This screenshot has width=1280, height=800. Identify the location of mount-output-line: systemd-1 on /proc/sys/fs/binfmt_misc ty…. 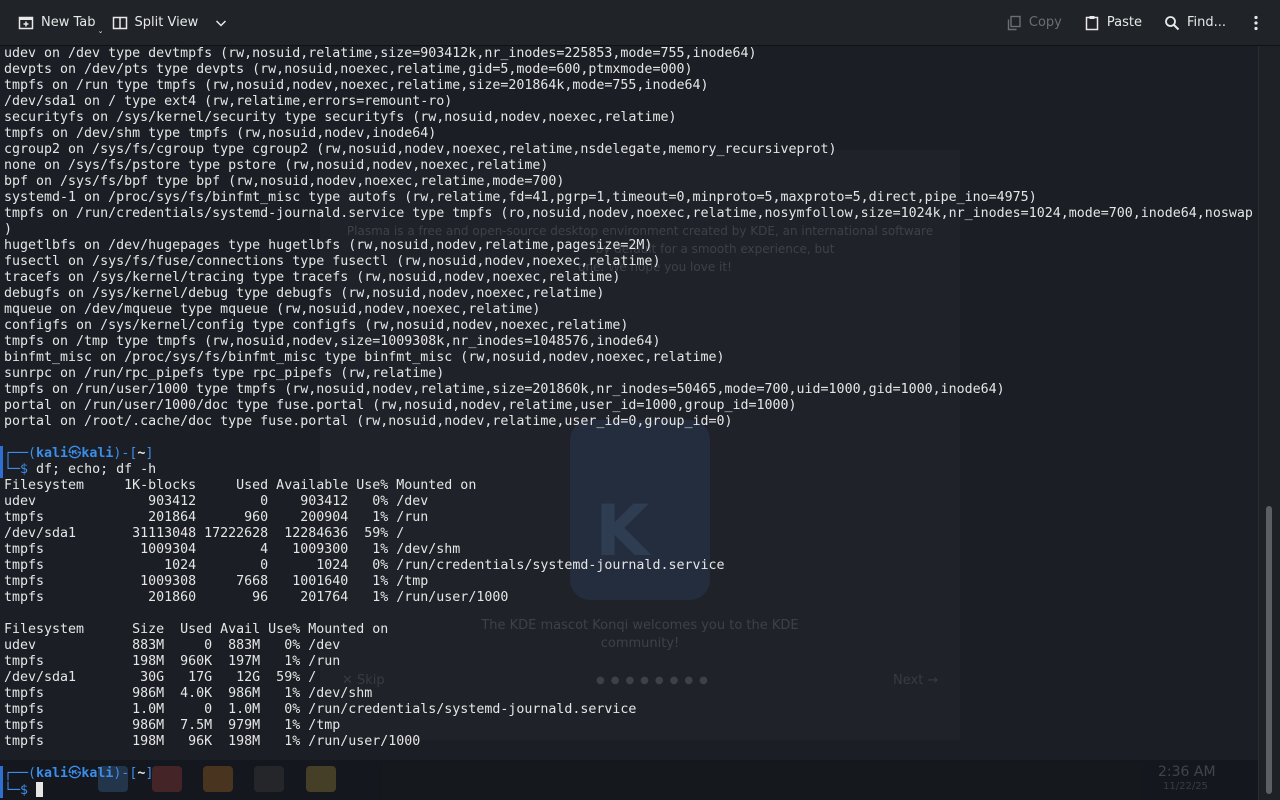
(520, 197).